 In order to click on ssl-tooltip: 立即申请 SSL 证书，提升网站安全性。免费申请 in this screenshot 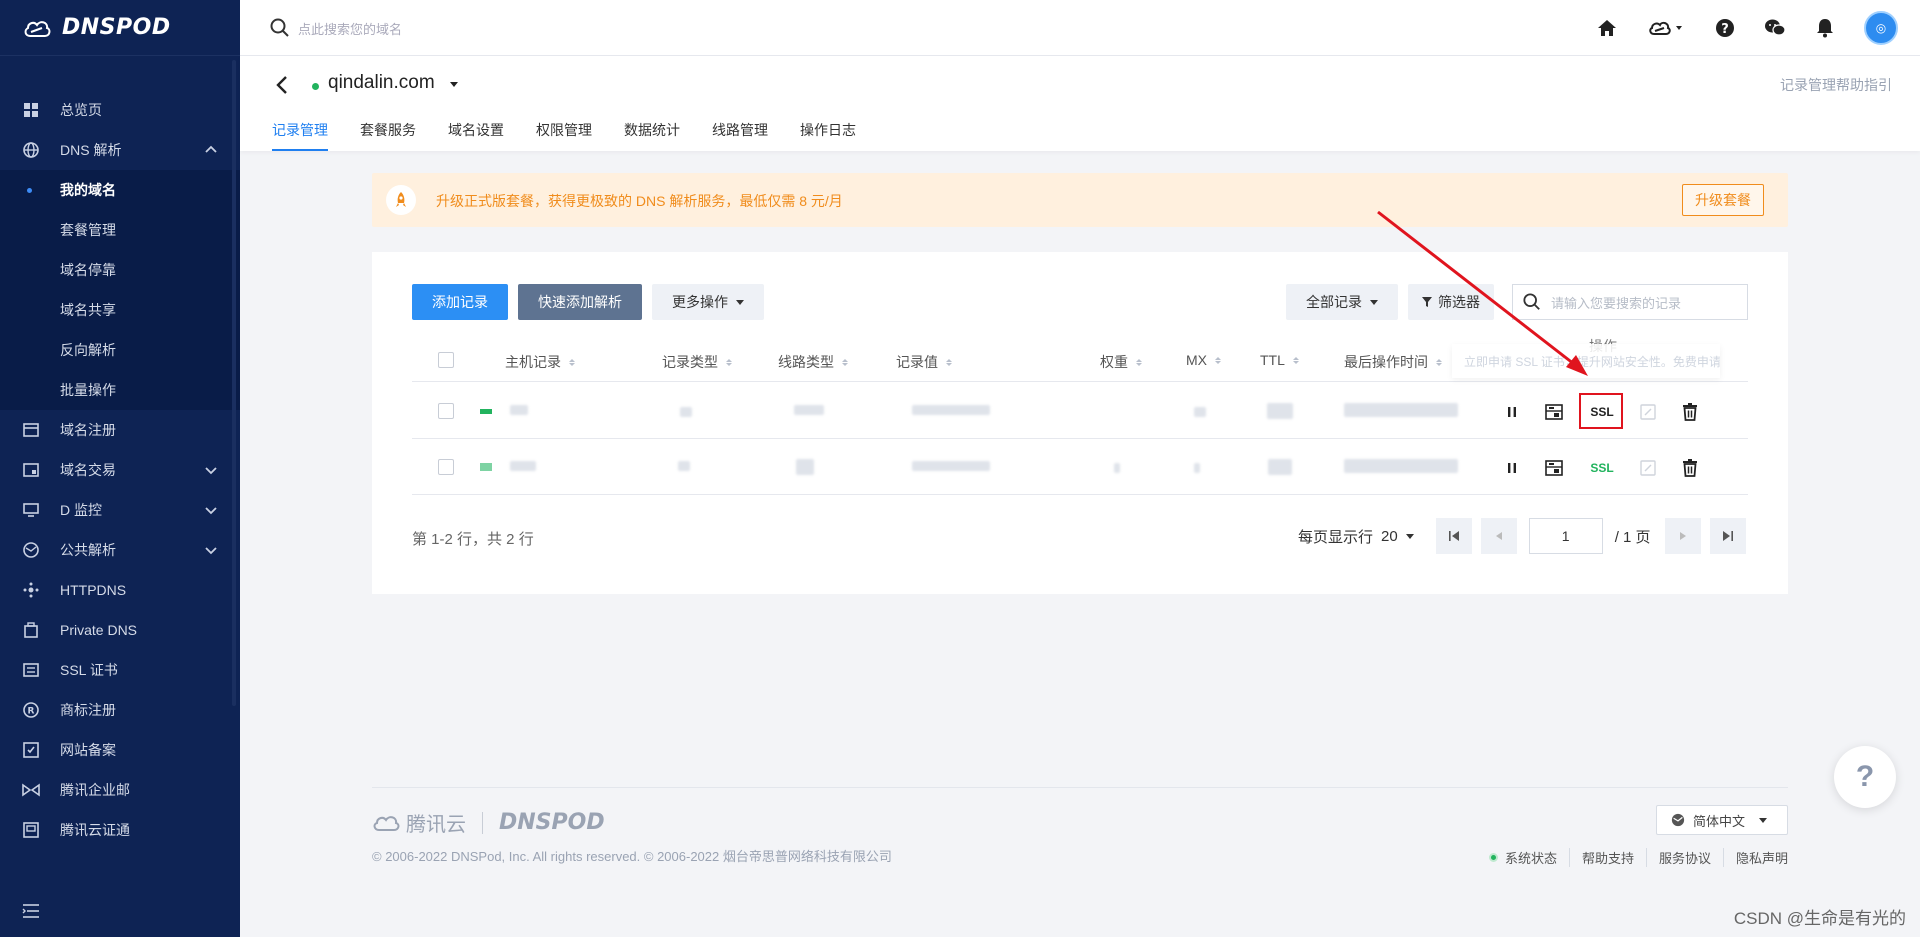, I will do `click(1586, 361)`.